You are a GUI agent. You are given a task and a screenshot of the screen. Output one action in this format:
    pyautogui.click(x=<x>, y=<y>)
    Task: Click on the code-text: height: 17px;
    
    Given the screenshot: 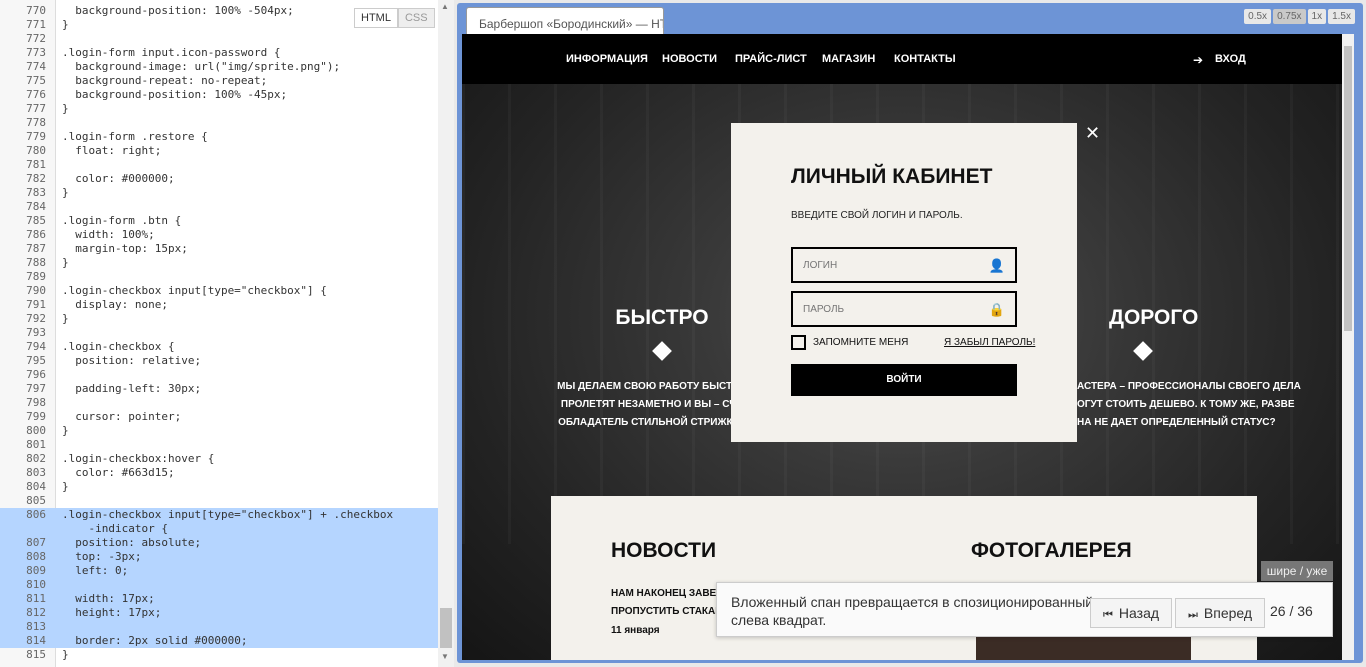 What is the action you would take?
    pyautogui.click(x=248, y=613)
    